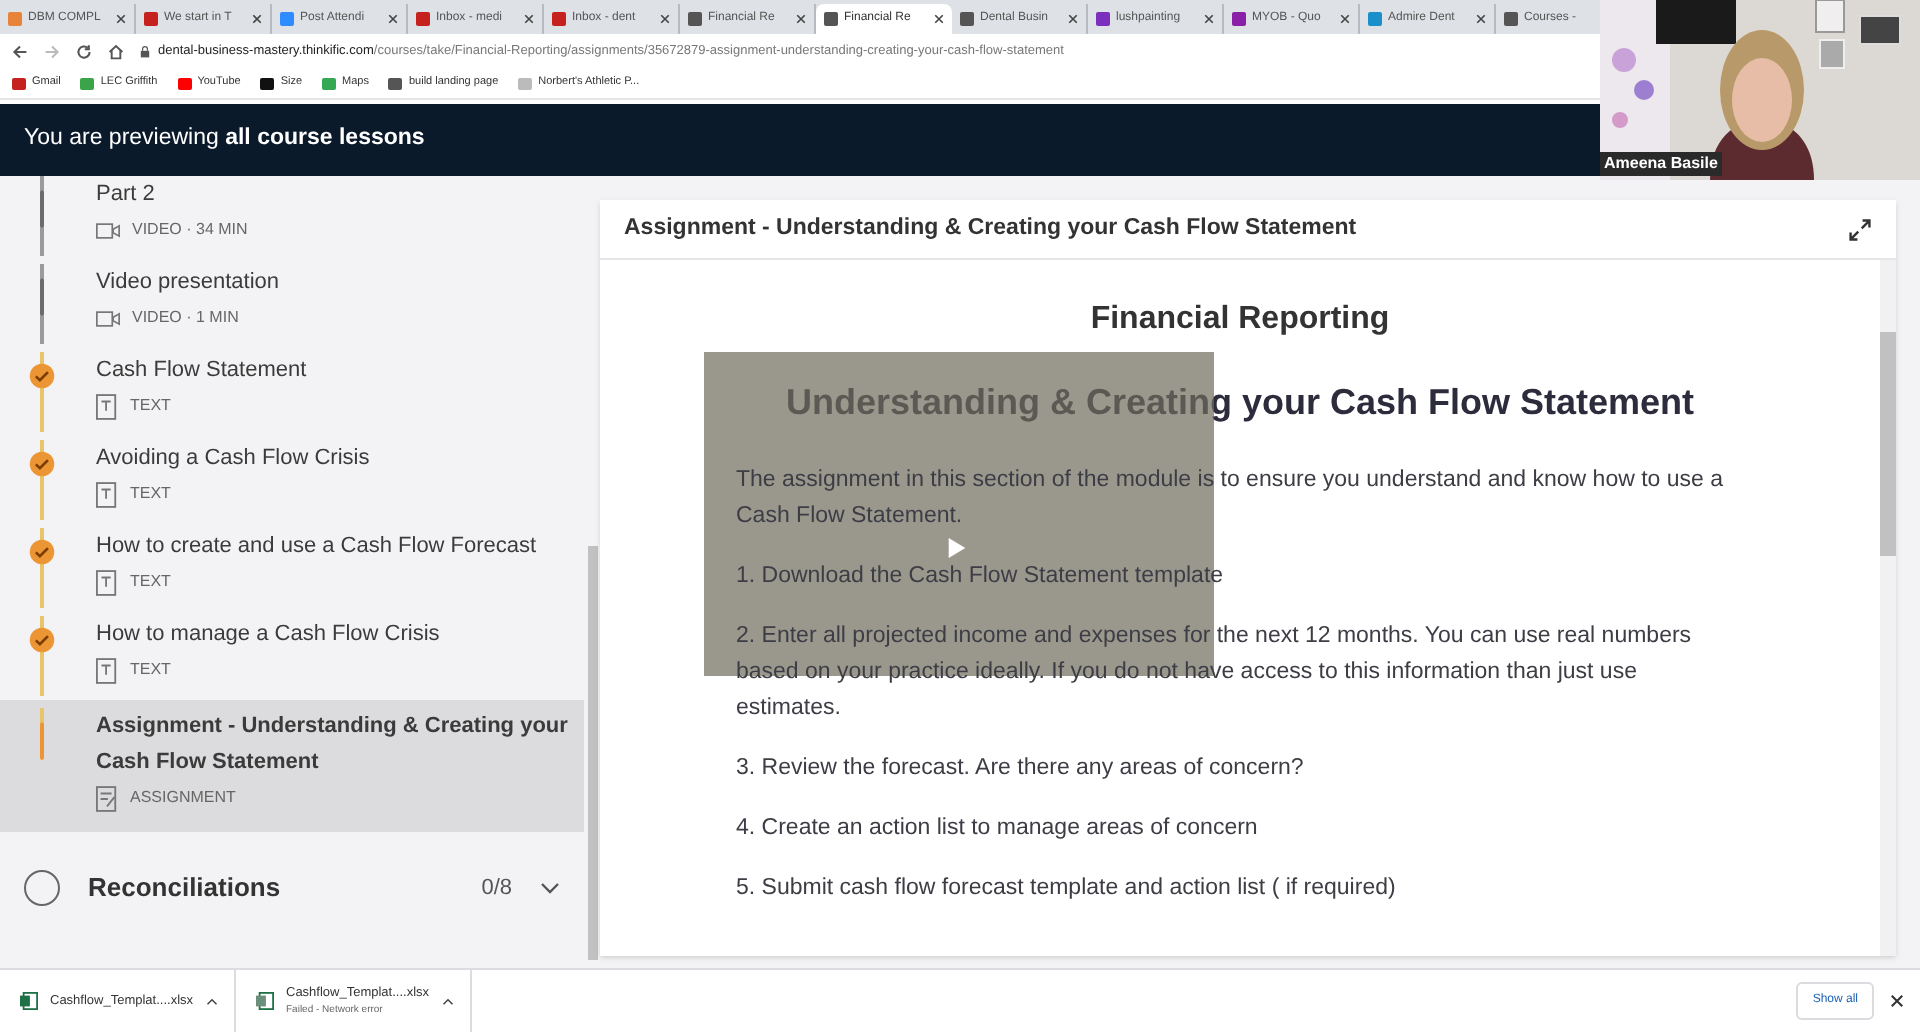 Image resolution: width=1920 pixels, height=1032 pixels. Describe the element at coordinates (1021, 769) in the screenshot. I see `paragraph: 3. Review the forecast. Are there any areas of concern?` at that location.